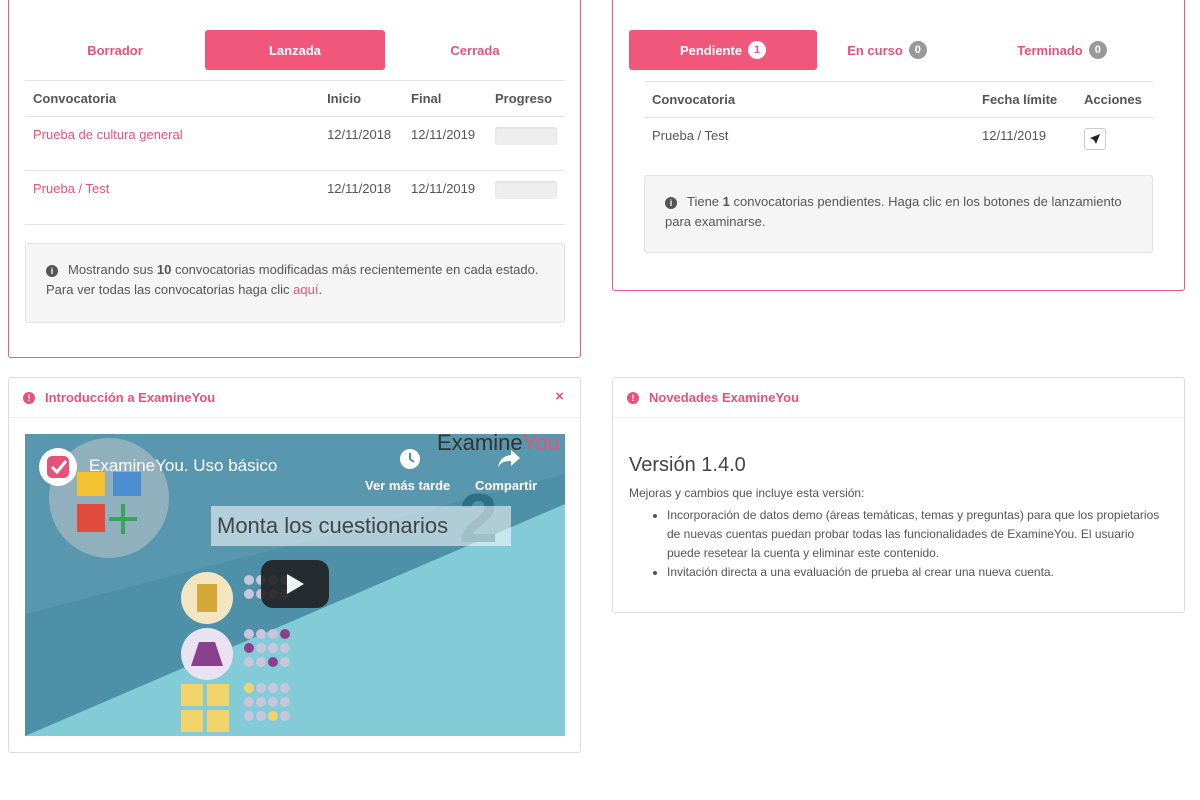  I want to click on tab-label: Lanzada, so click(294, 50).